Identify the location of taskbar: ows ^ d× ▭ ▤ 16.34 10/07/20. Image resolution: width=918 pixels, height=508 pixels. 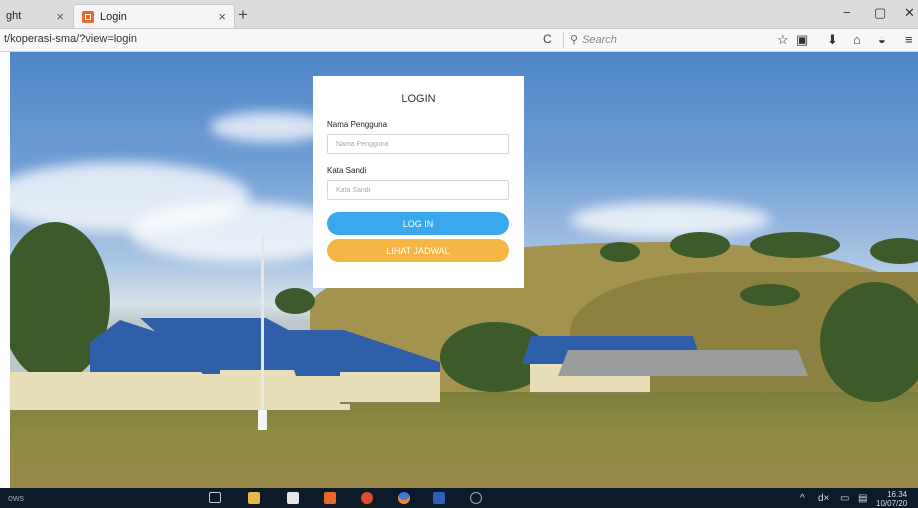
(459, 498).